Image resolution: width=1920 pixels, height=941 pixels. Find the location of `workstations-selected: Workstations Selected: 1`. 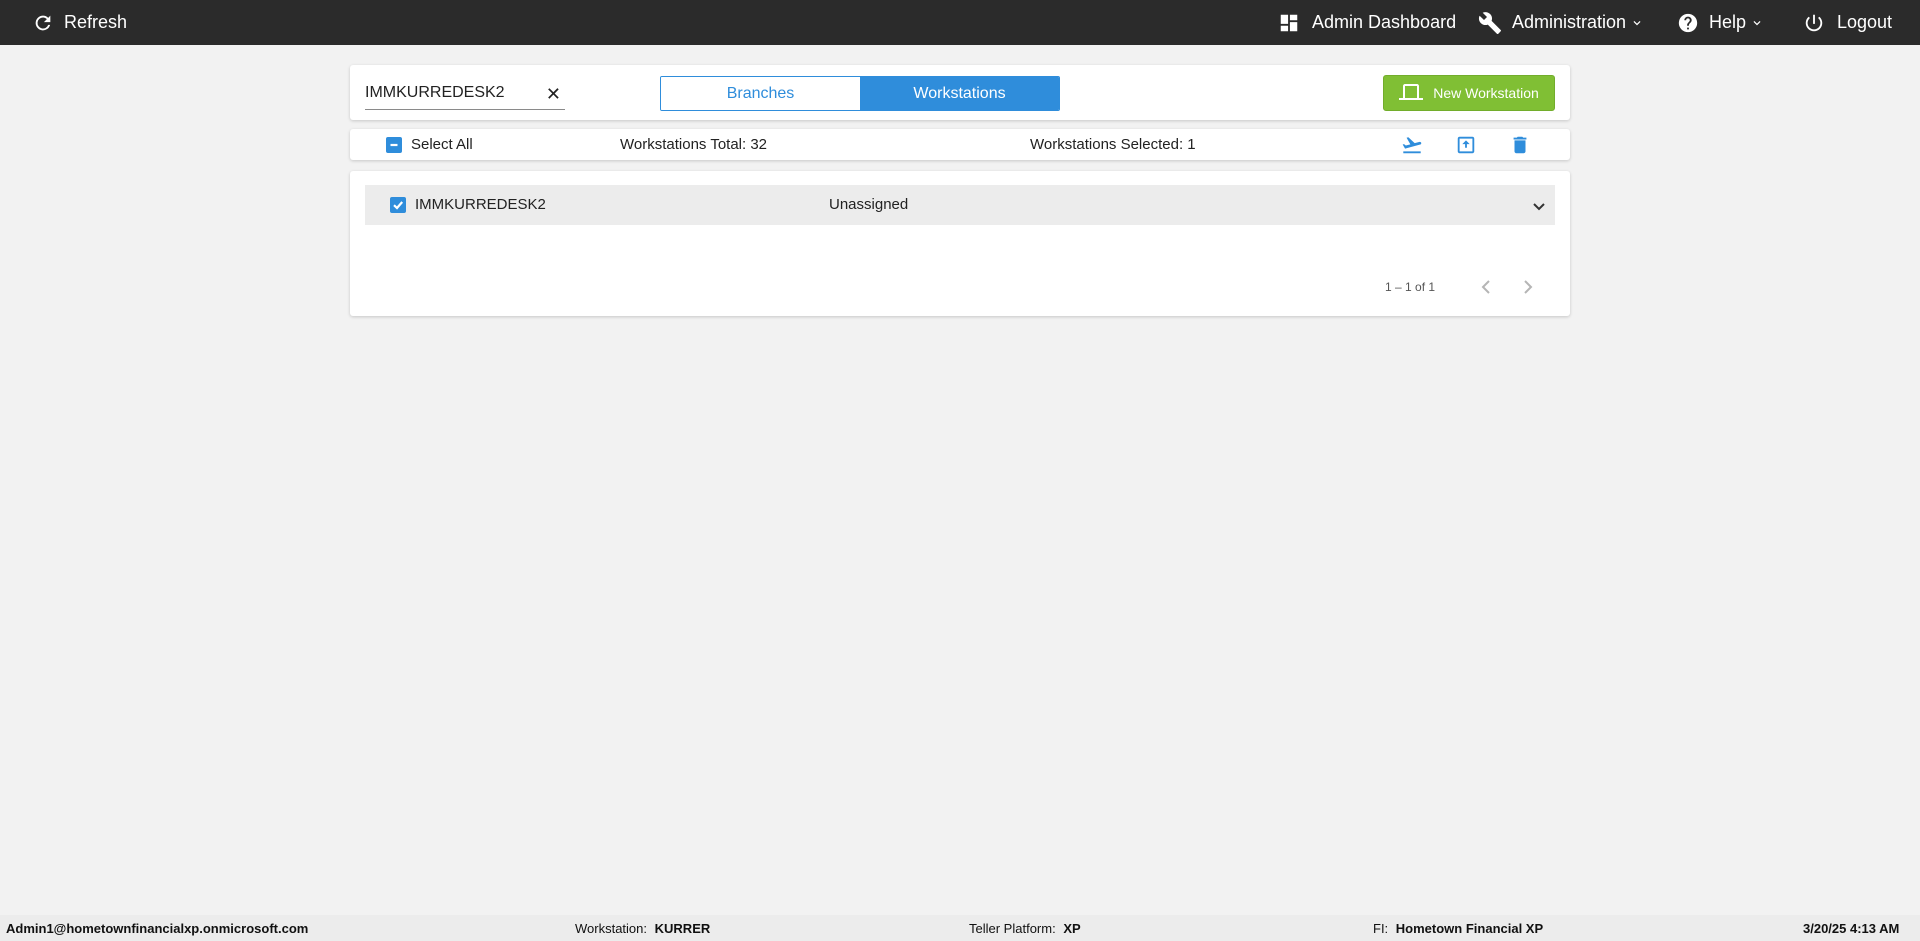

workstations-selected: Workstations Selected: 1 is located at coordinates (1113, 144).